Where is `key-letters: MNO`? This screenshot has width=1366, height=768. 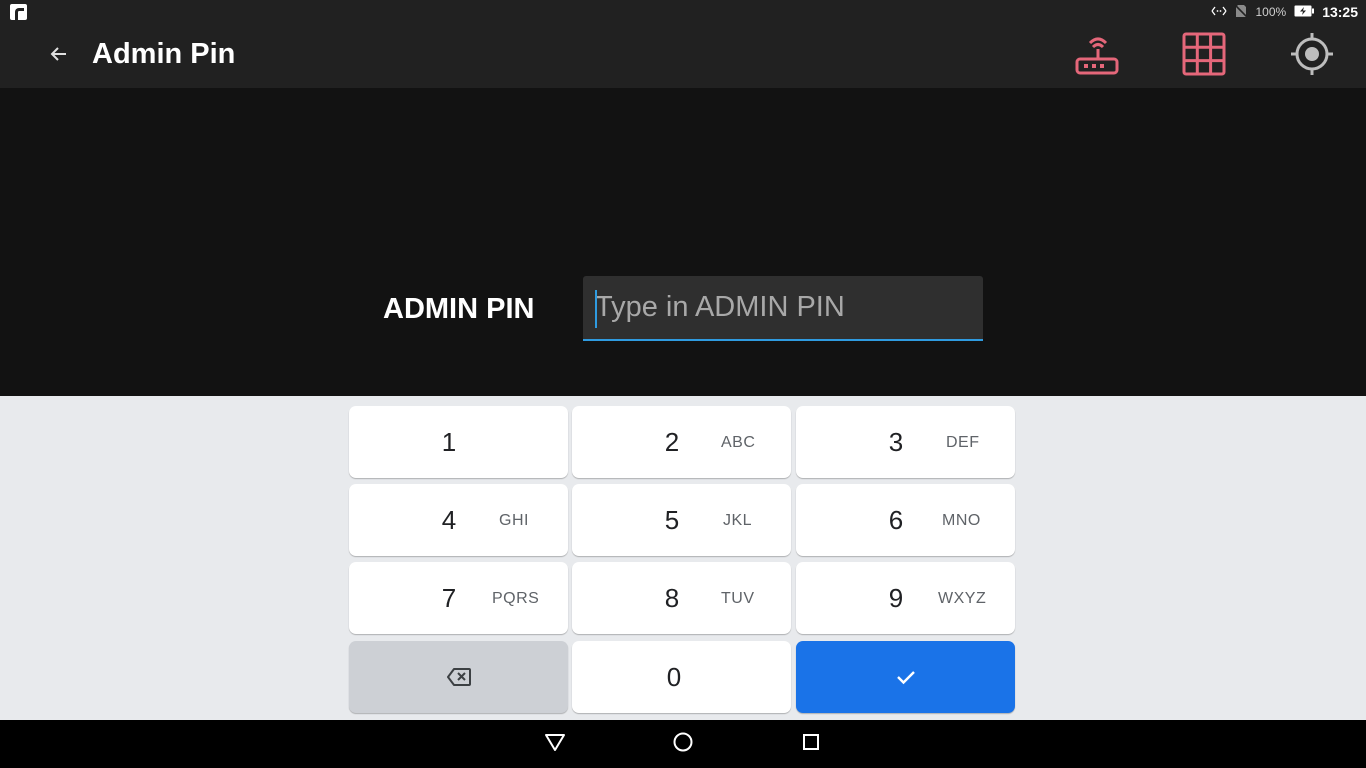
key-letters: MNO is located at coordinates (961, 520).